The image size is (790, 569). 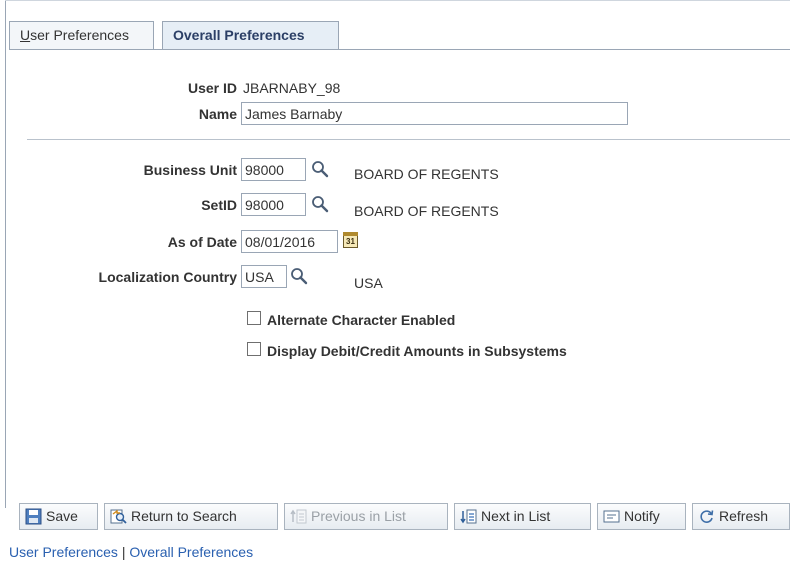 I want to click on localization-country-description: USA, so click(x=368, y=283).